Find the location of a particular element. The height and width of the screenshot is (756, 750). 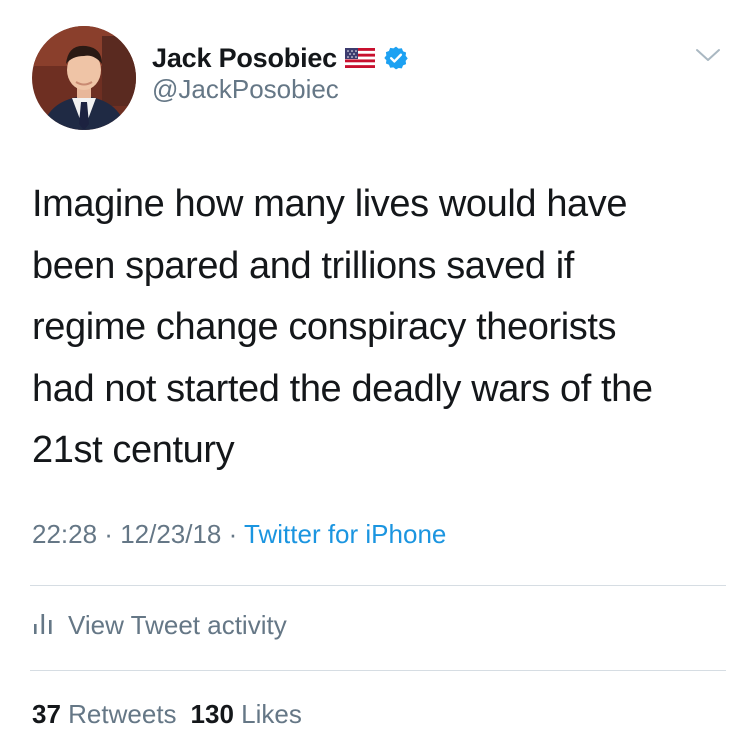

tweet-text-line: had not started the deadly wars of the is located at coordinates (342, 388).